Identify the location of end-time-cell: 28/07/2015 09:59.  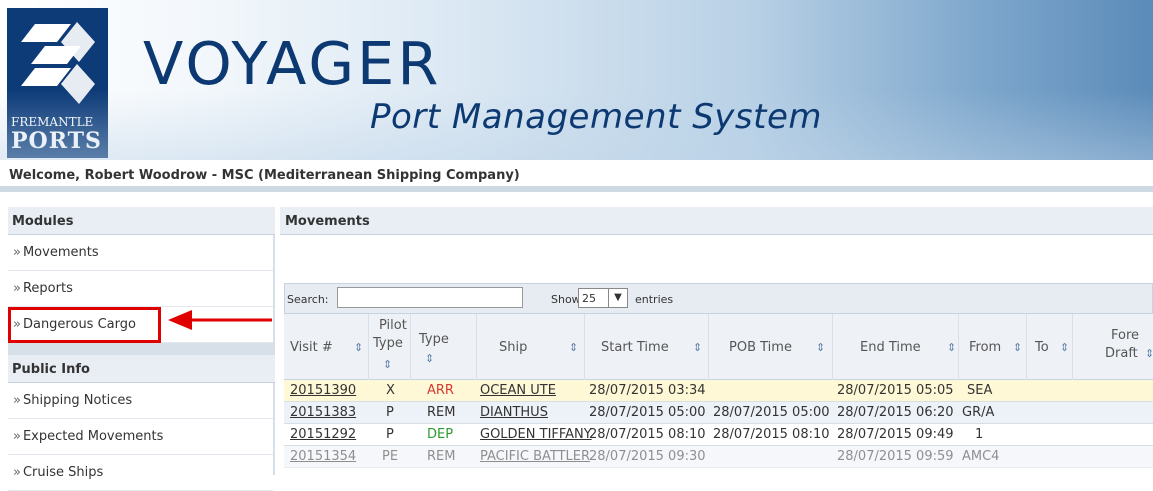
(895, 456).